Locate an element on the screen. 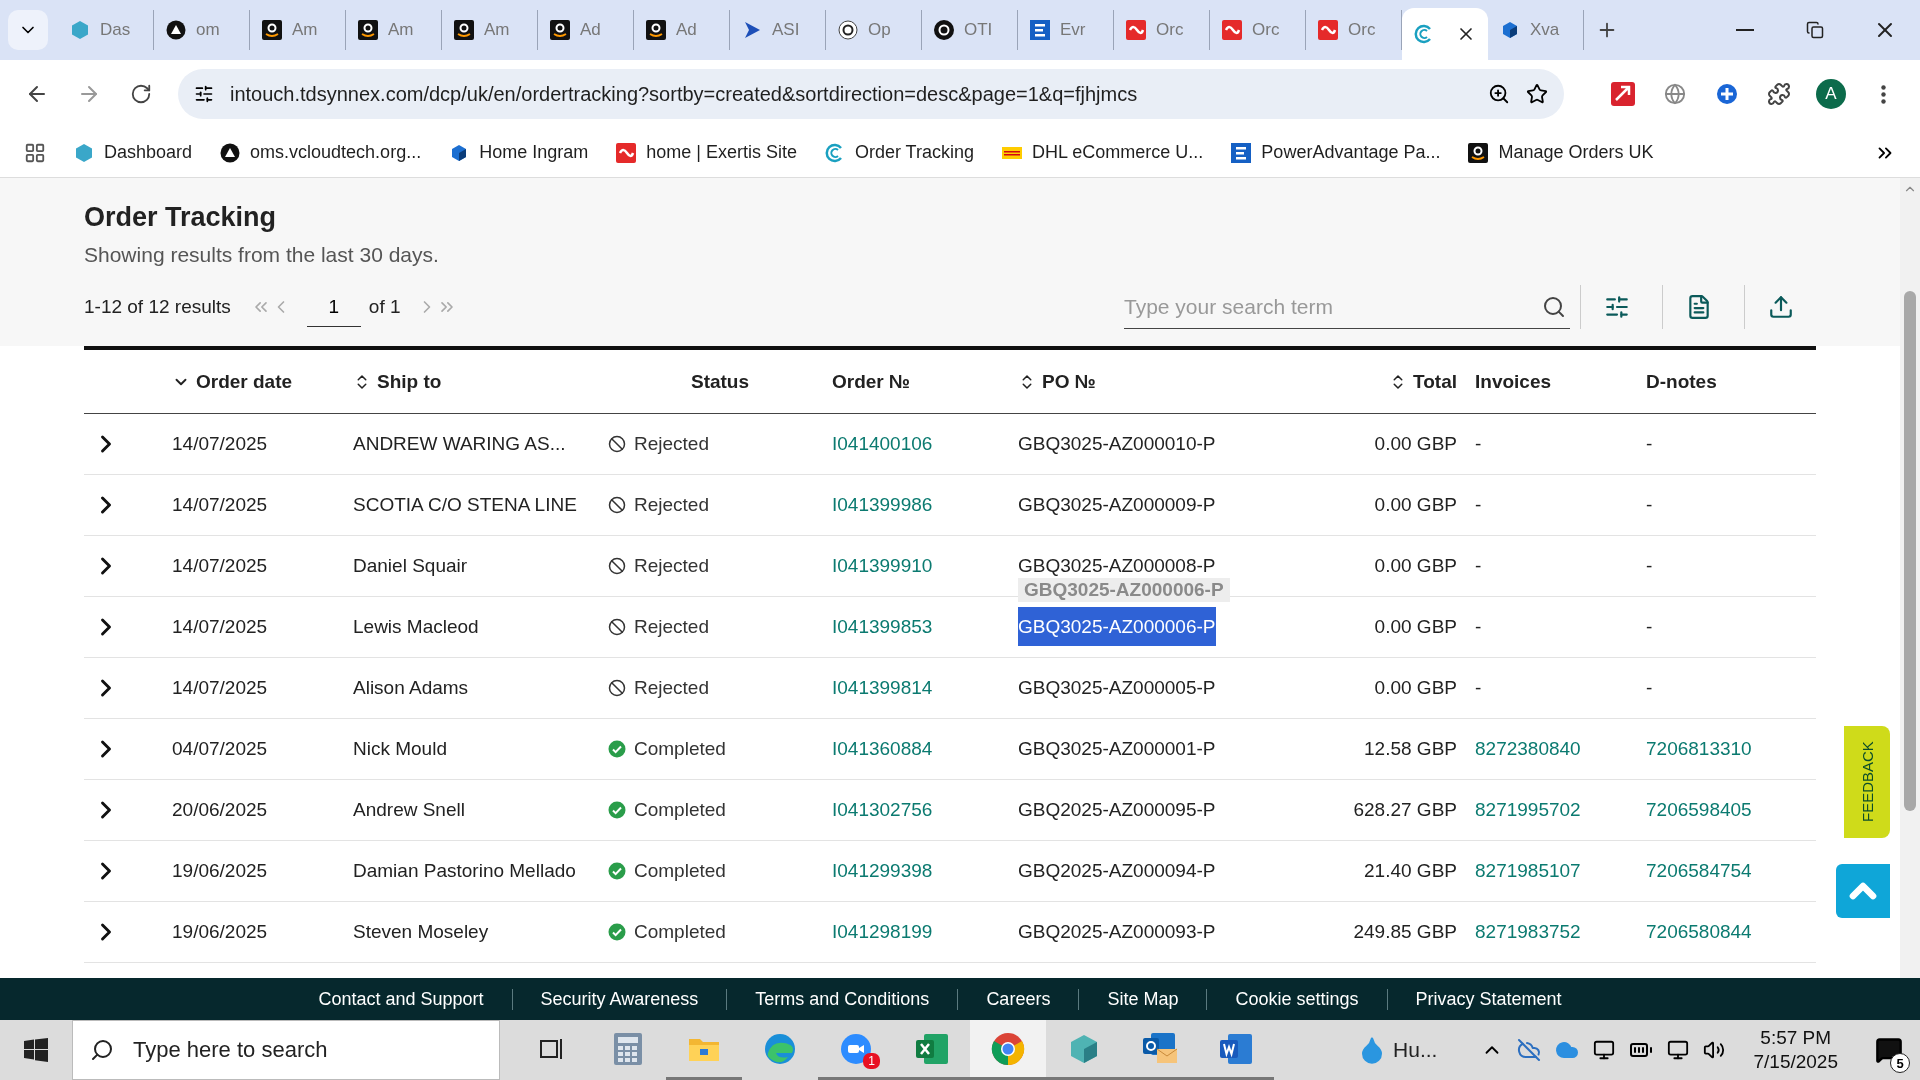  delivery-note-link: 7206598405 is located at coordinates (1699, 810).